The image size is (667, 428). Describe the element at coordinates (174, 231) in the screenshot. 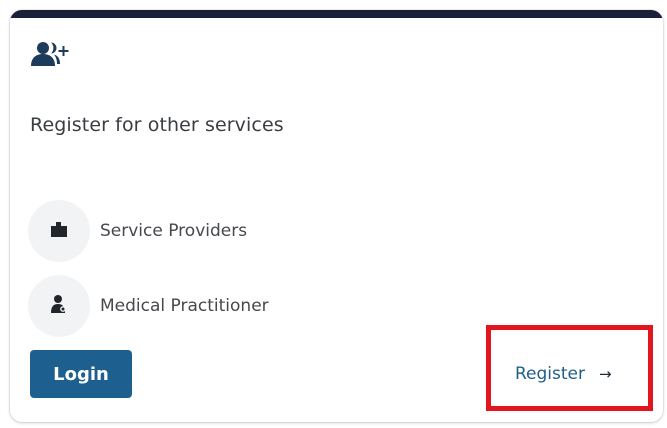

I see `service-label: Service Providers` at that location.